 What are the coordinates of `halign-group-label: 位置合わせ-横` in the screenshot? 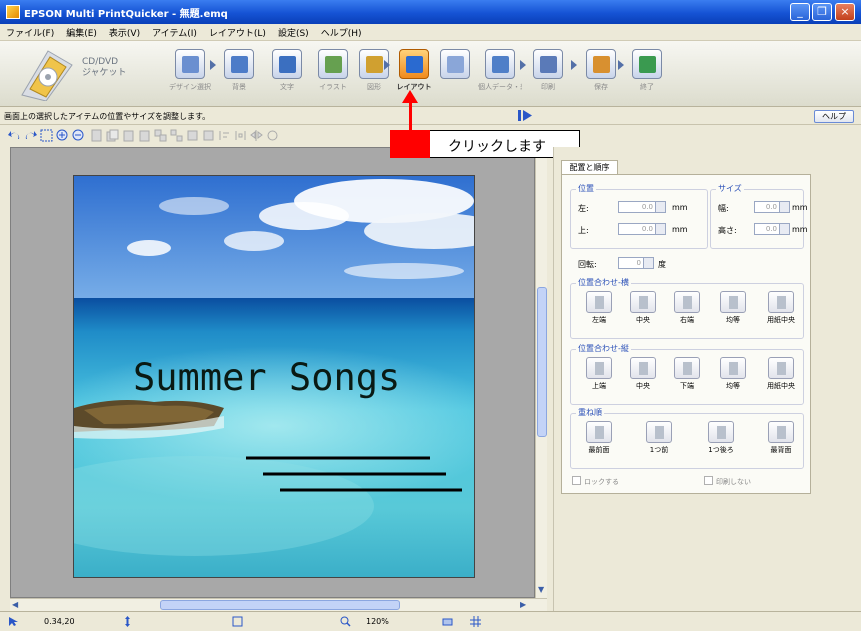 It's located at (603, 282).